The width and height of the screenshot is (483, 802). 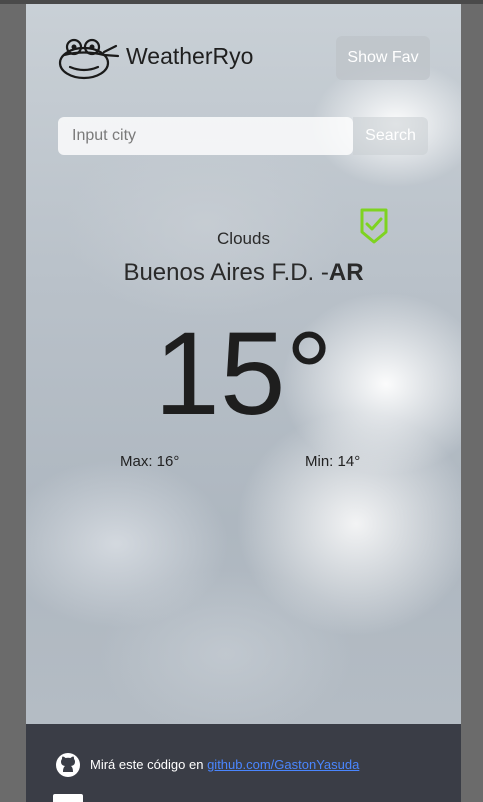 What do you see at coordinates (283, 764) in the screenshot?
I see `github-link: github.com/GastonYasuda` at bounding box center [283, 764].